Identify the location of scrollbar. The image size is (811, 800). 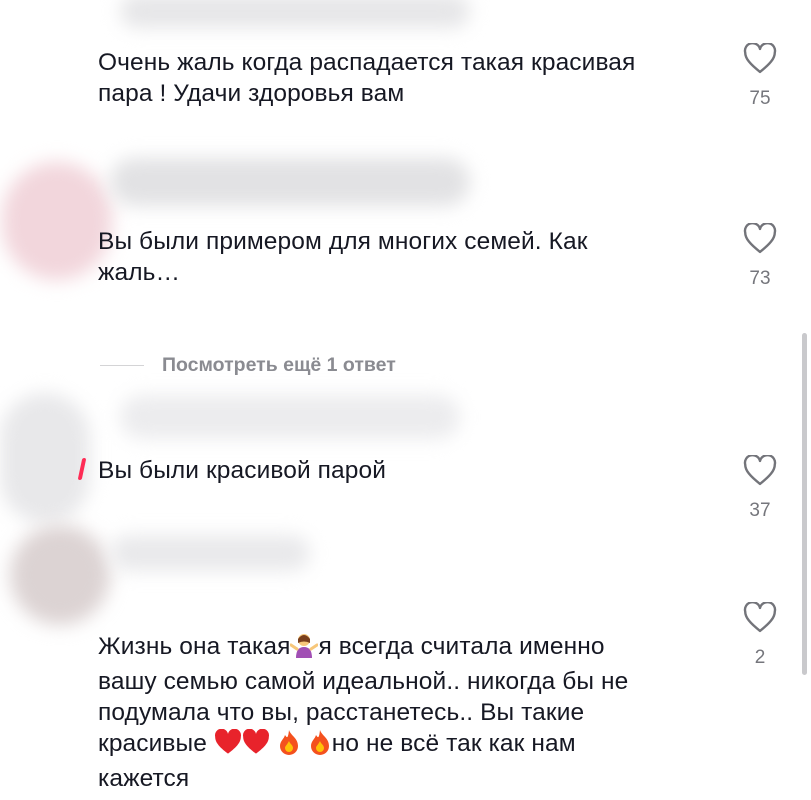
(804, 504).